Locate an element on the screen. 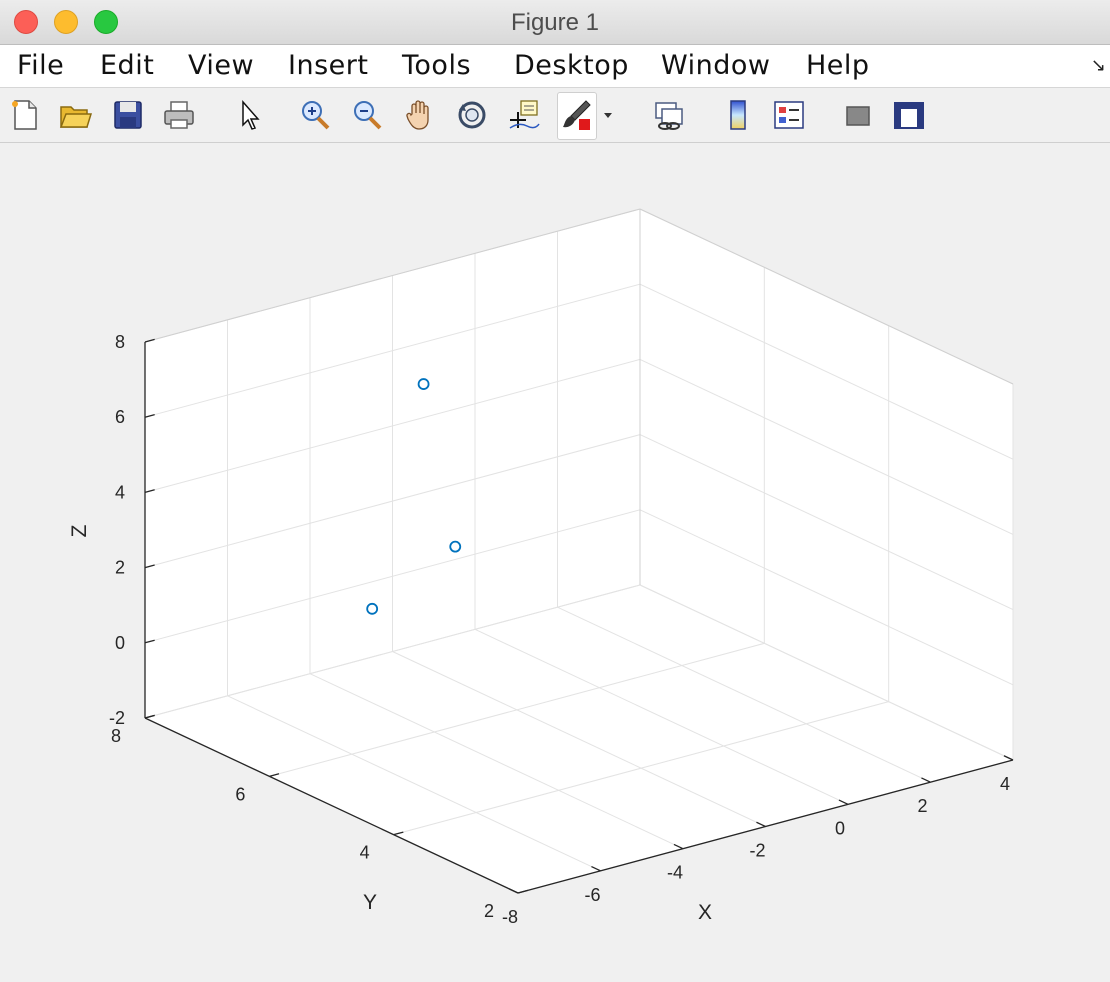 The image size is (1110, 982). z-tick-label: 6 is located at coordinates (120, 417).